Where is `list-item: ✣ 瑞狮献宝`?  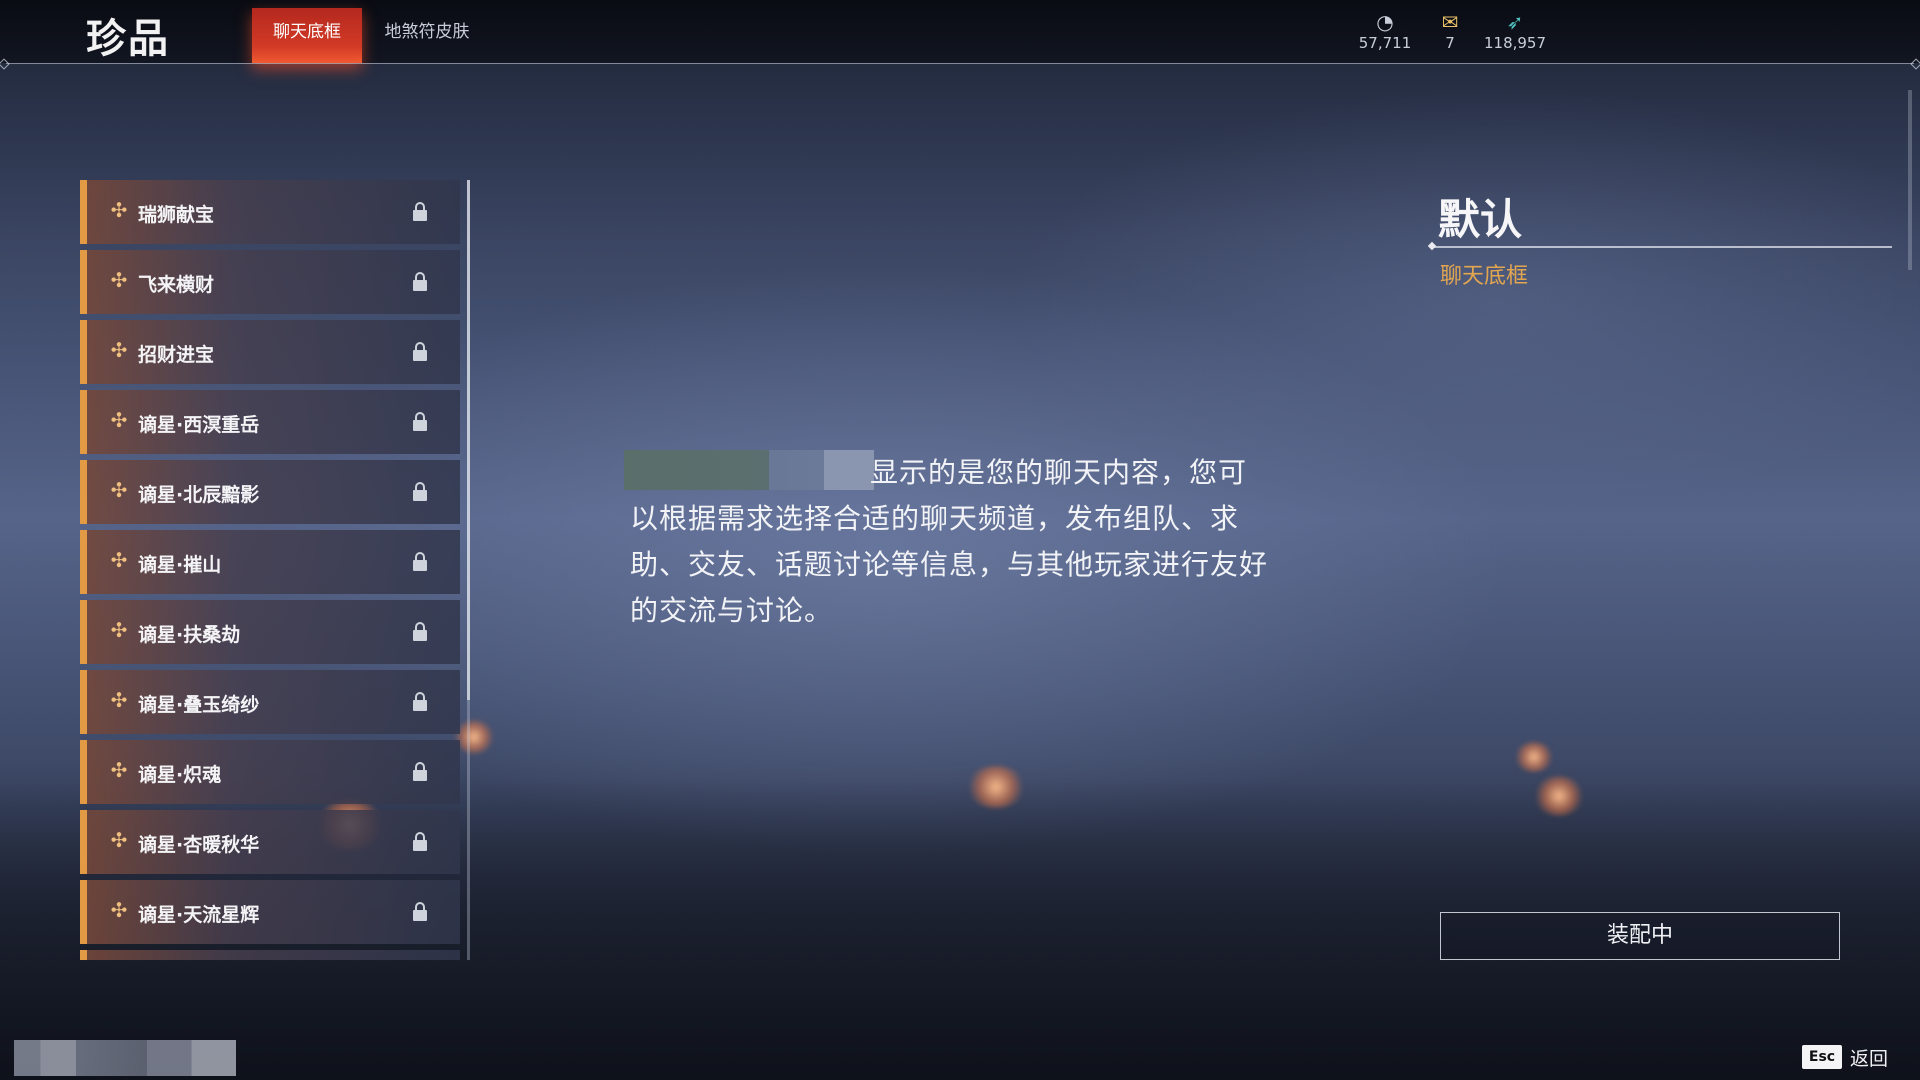
list-item: ✣ 瑞狮献宝 is located at coordinates (270, 212).